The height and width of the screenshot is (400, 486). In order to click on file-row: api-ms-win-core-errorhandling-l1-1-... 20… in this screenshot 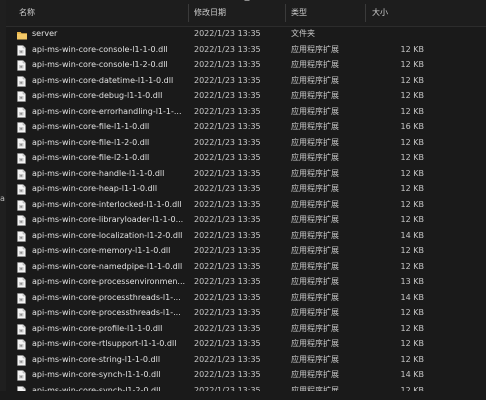, I will do `click(246, 112)`.